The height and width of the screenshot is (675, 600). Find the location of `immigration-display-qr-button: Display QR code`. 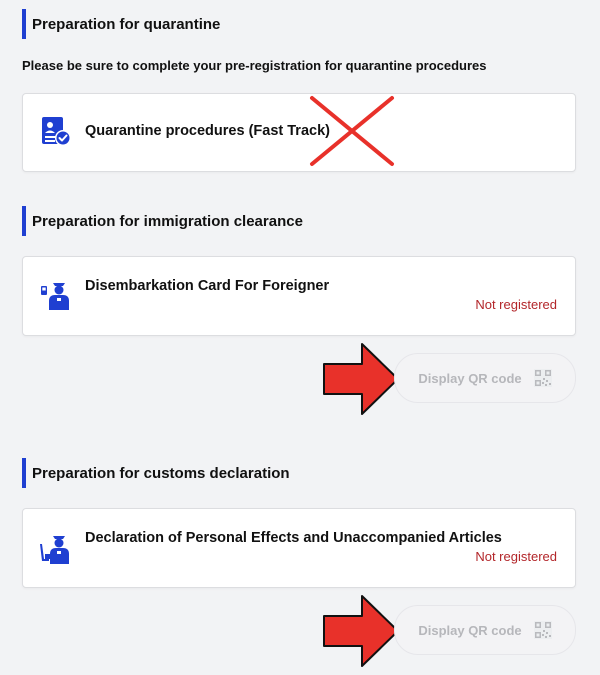

immigration-display-qr-button: Display QR code is located at coordinates (485, 378).